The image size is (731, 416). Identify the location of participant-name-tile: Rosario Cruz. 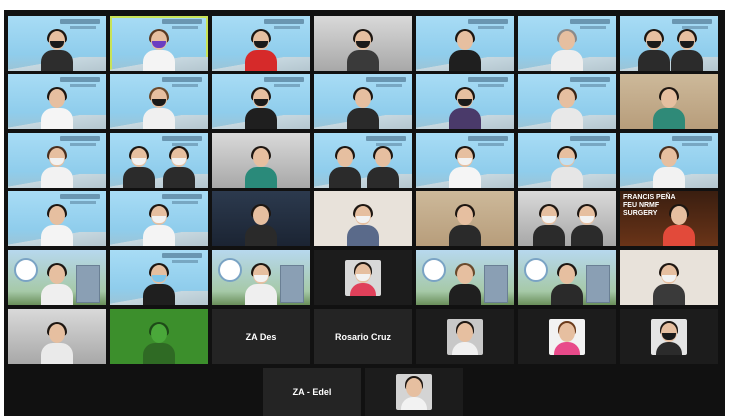
(363, 336).